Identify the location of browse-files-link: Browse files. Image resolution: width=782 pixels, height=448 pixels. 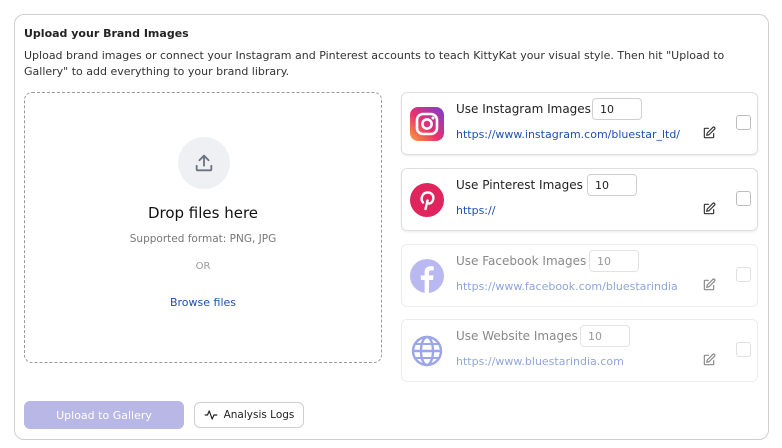
(203, 302).